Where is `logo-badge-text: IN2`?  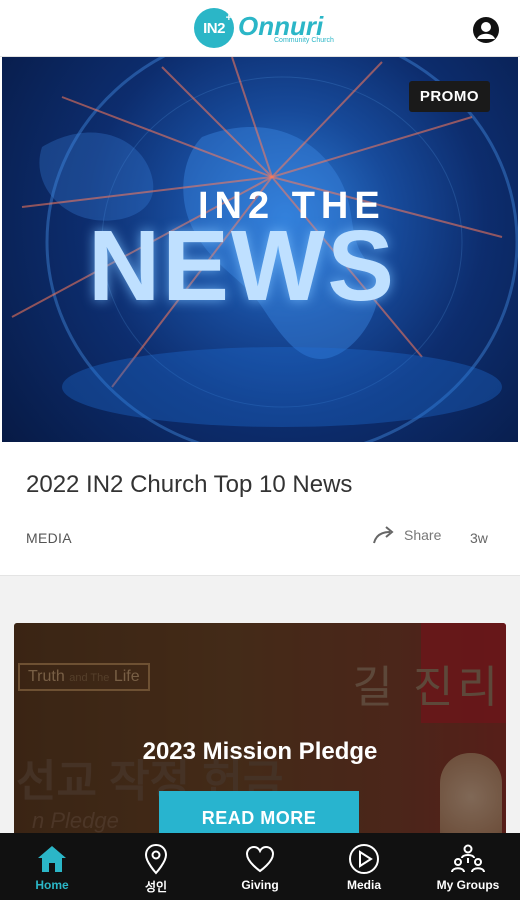
logo-badge-text: IN2 is located at coordinates (214, 28).